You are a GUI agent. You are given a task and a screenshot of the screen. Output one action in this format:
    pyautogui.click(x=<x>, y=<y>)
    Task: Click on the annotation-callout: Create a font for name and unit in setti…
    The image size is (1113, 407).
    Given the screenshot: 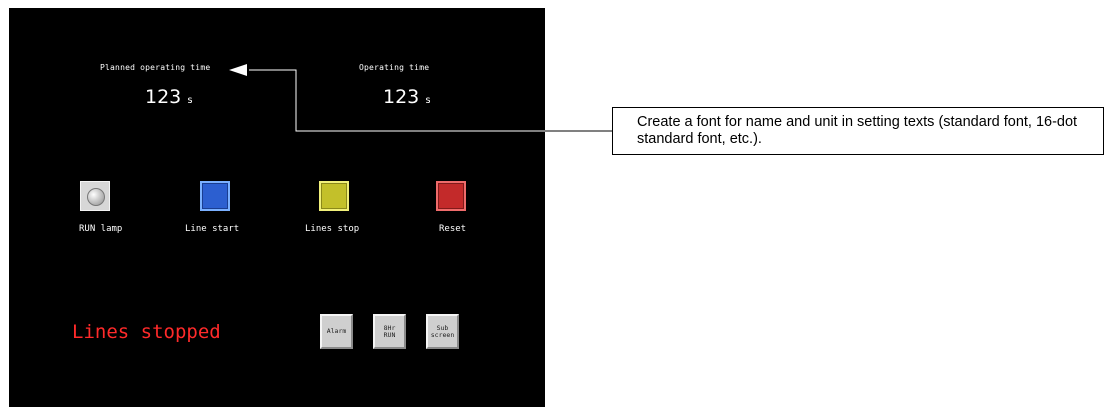 What is the action you would take?
    pyautogui.click(x=858, y=131)
    